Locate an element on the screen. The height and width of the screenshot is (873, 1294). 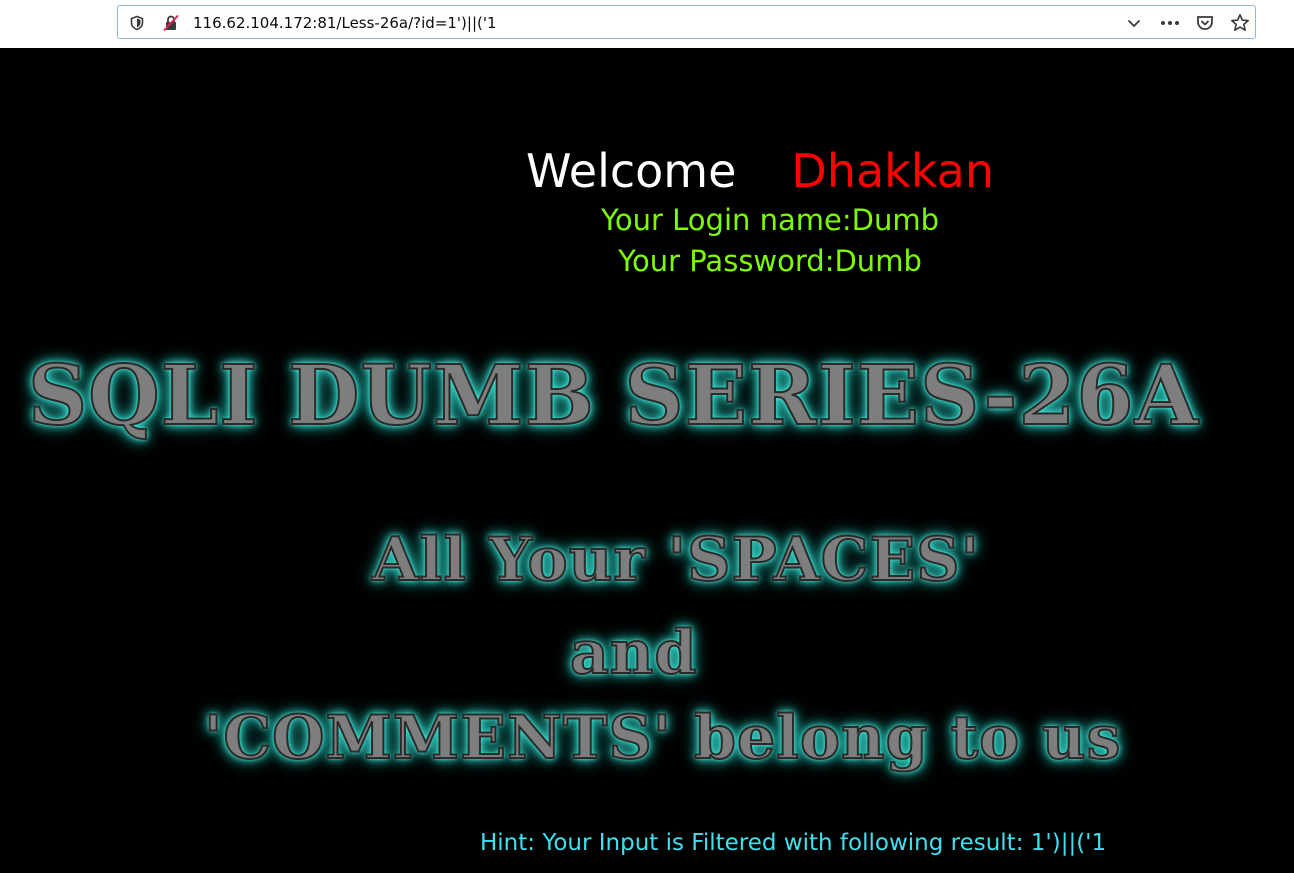
login-name-line: Your Login name:Dumb is located at coordinates (770, 220).